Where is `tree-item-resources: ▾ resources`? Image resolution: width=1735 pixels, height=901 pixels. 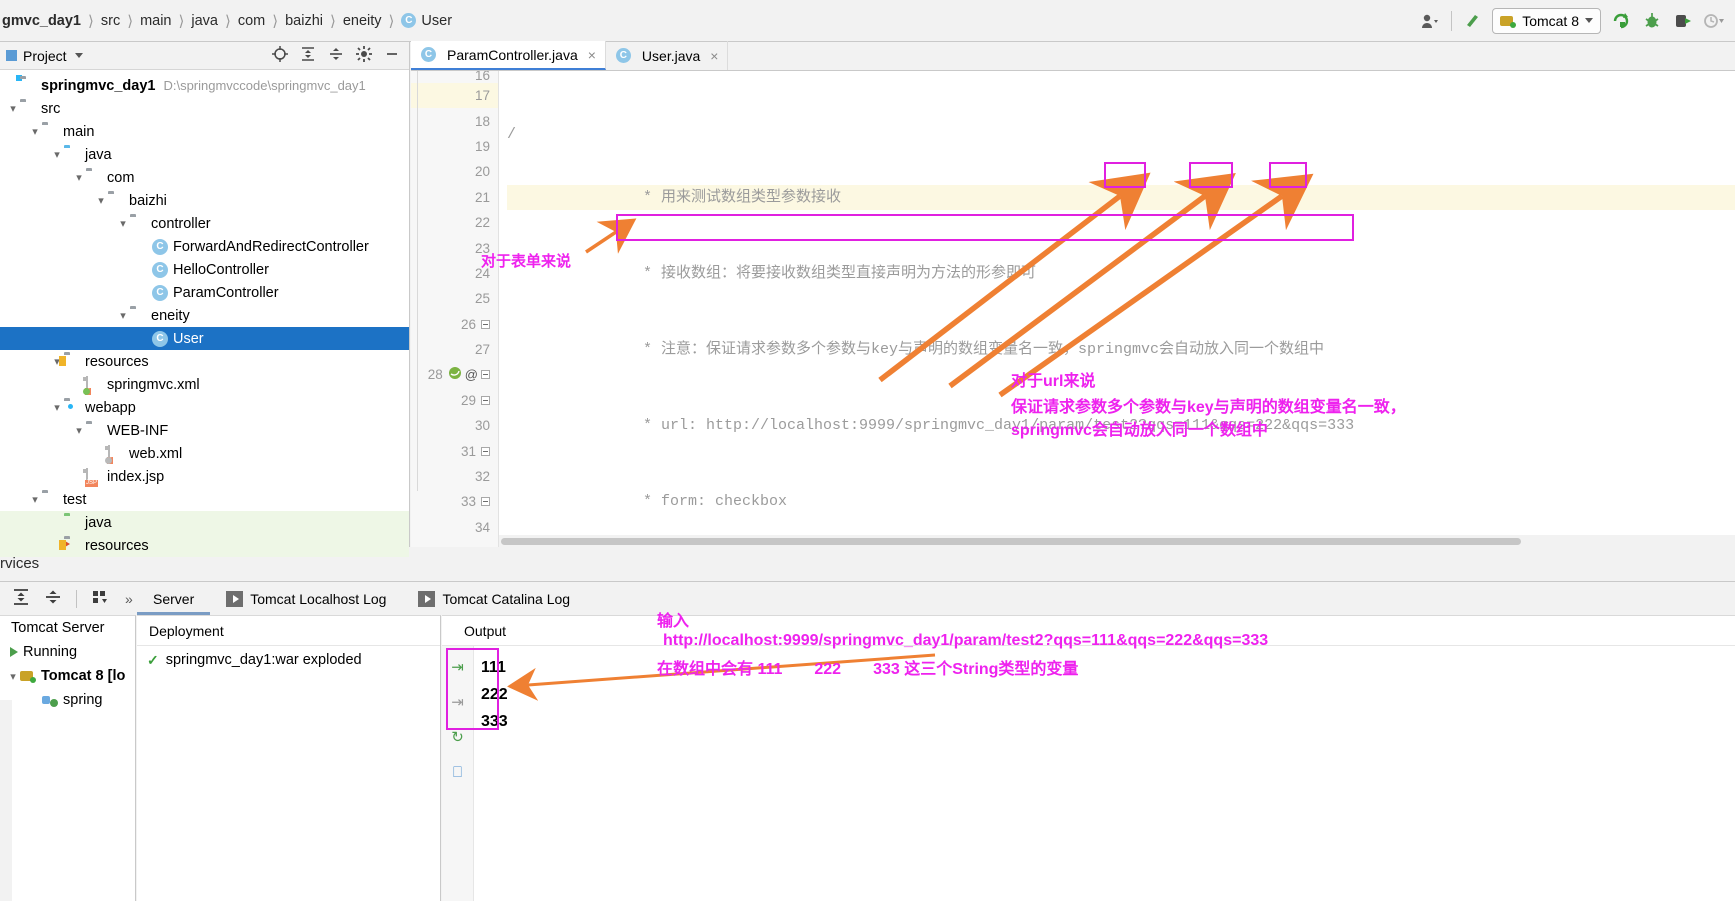
tree-item-resources: ▾ resources is located at coordinates (204, 361).